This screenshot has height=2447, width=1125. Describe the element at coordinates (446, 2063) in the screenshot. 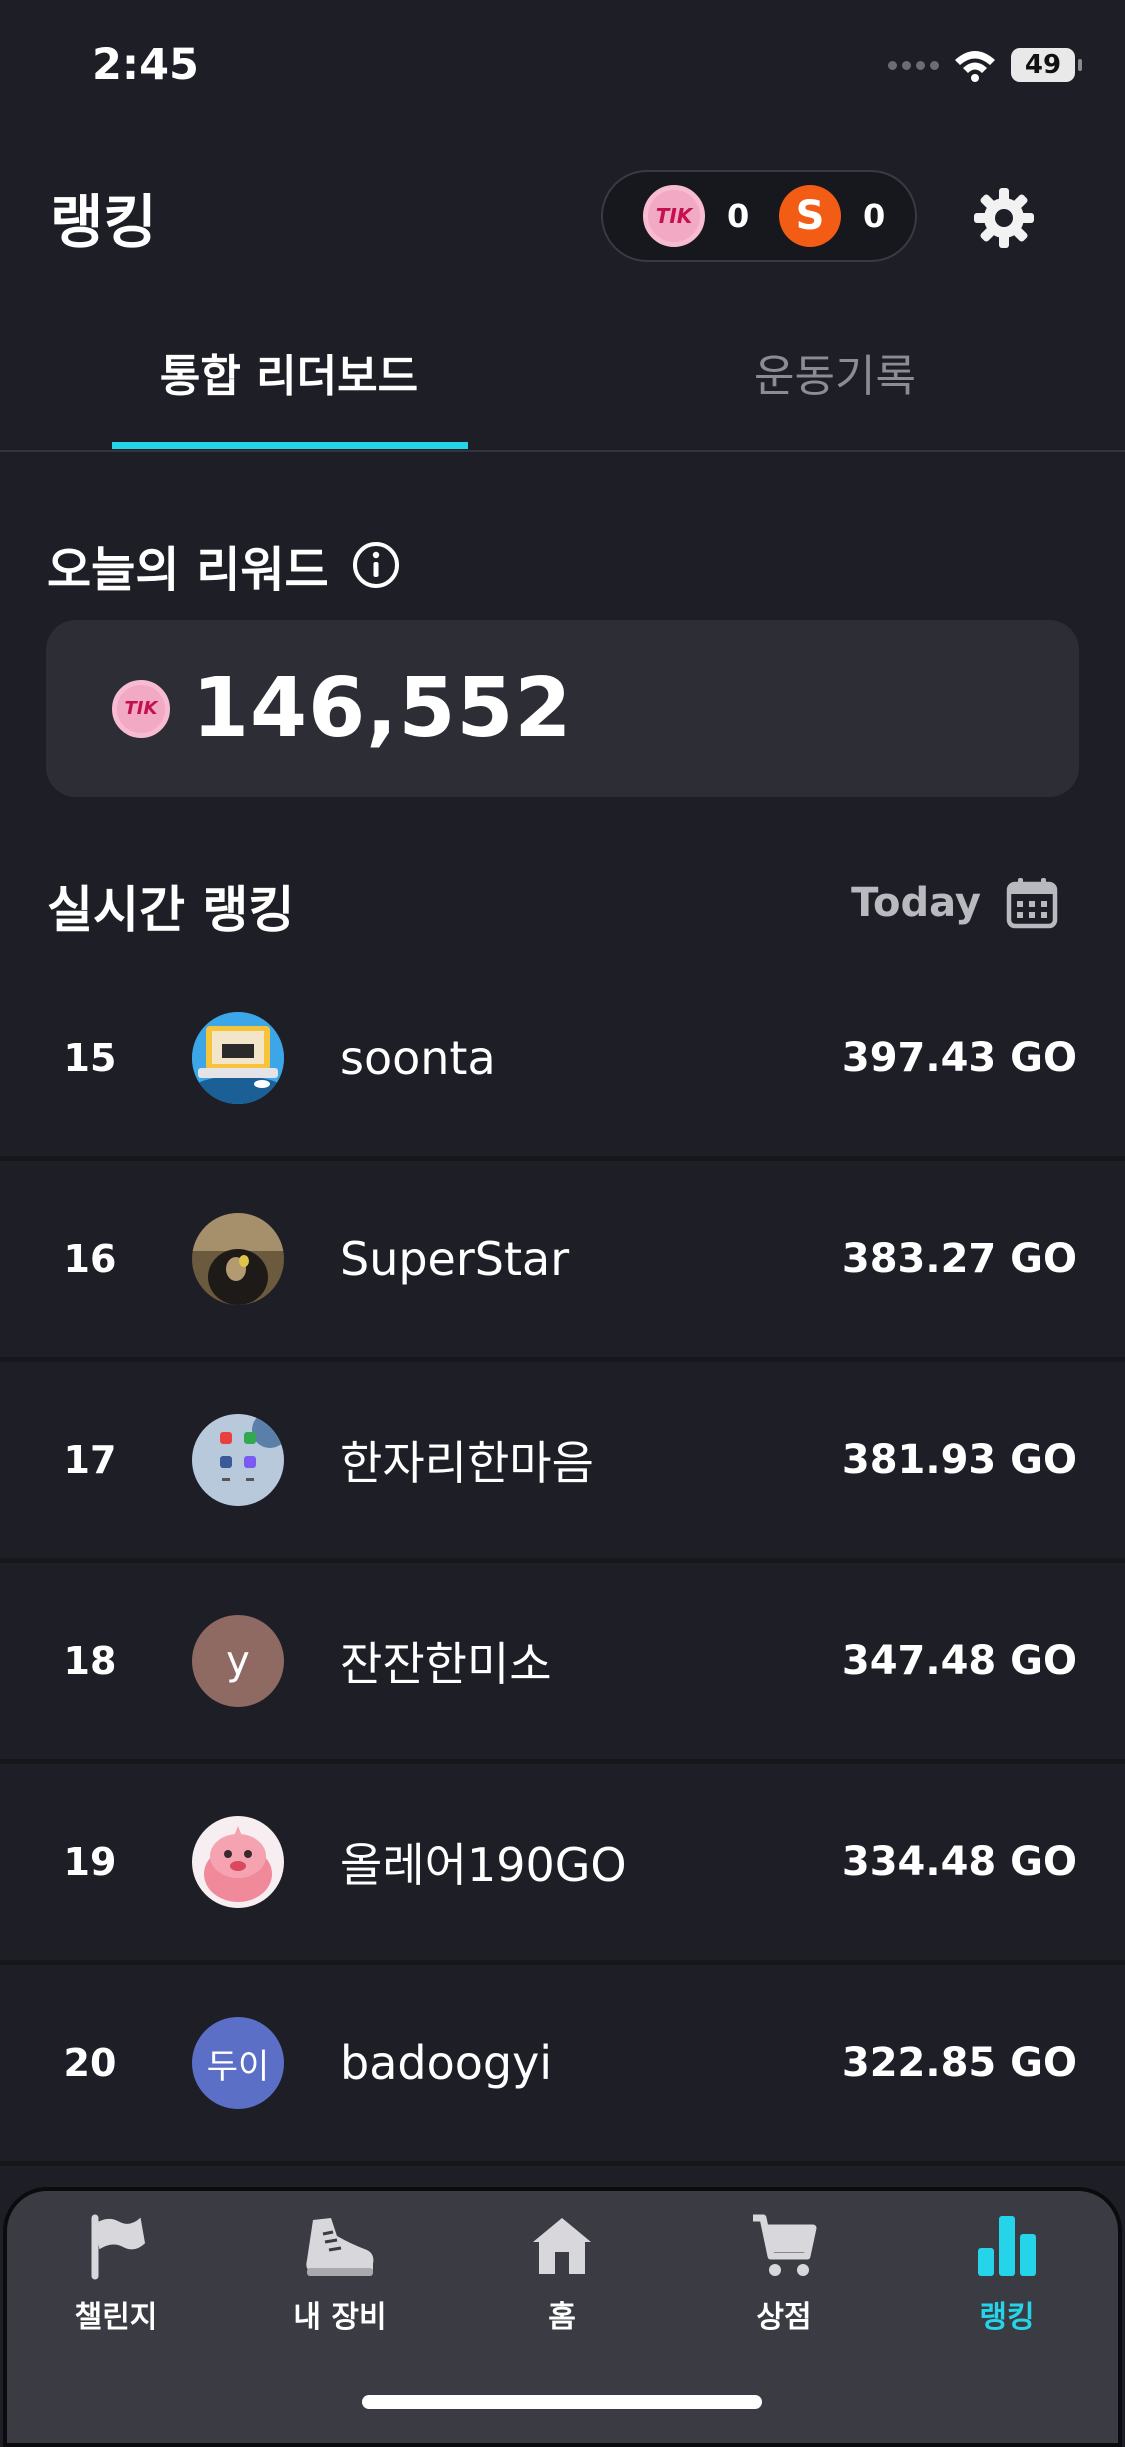

I see `username: badoogyi` at that location.